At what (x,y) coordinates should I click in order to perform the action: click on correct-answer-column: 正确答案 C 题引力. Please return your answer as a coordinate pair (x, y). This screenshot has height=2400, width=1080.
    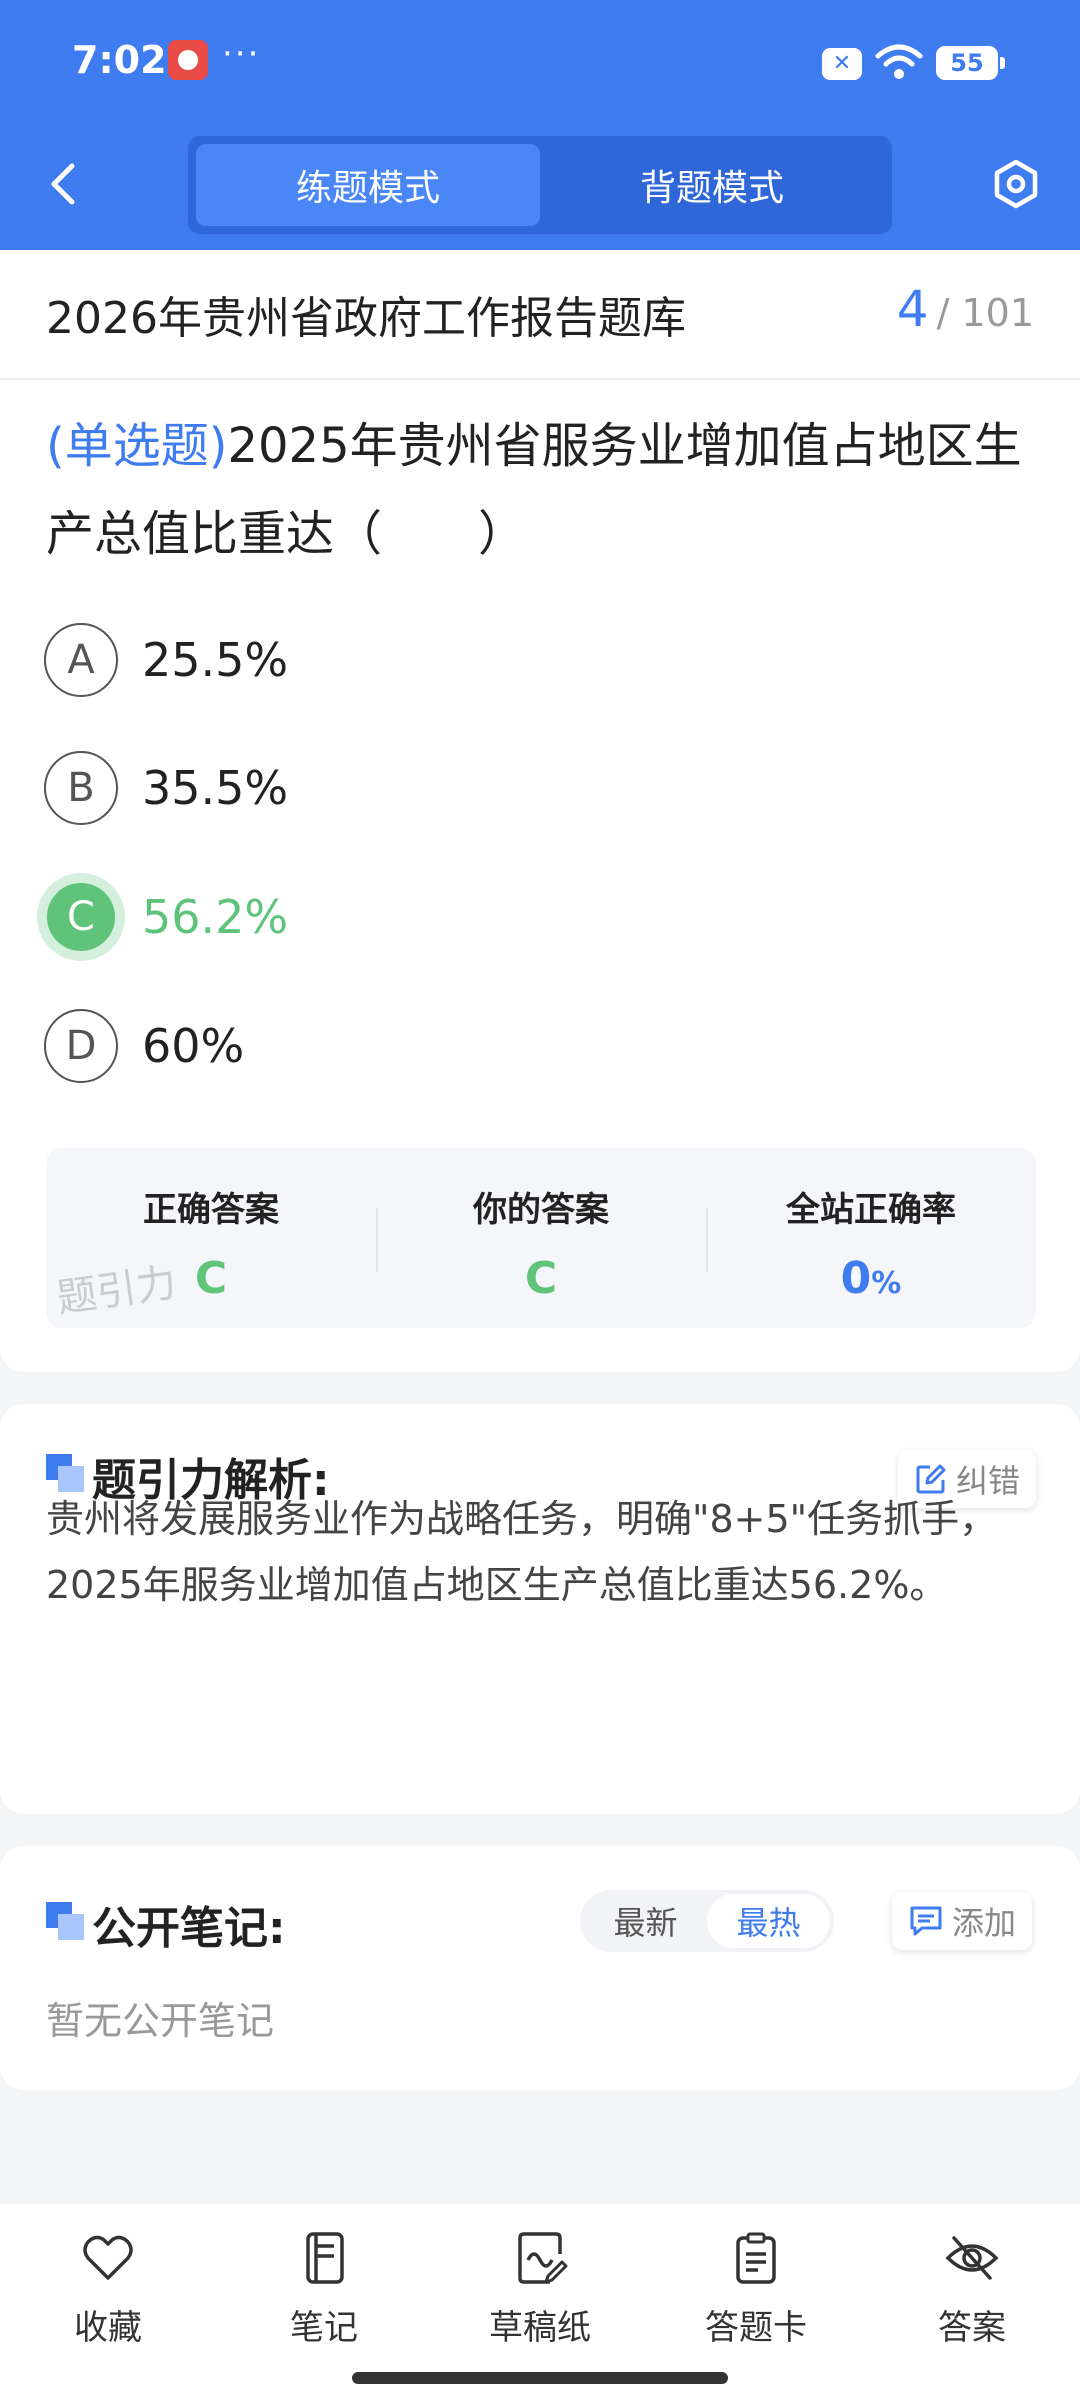
    Looking at the image, I should click on (211, 1238).